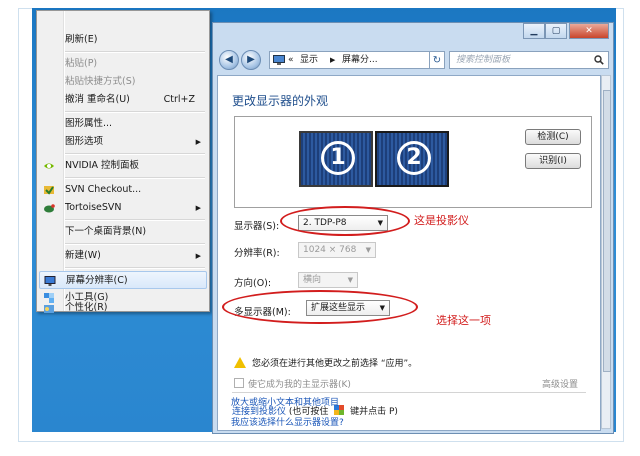 The height and width of the screenshot is (456, 640). I want to click on warning-text: 您必须在进行其他更改之前选择 “应用”。, so click(335, 364).